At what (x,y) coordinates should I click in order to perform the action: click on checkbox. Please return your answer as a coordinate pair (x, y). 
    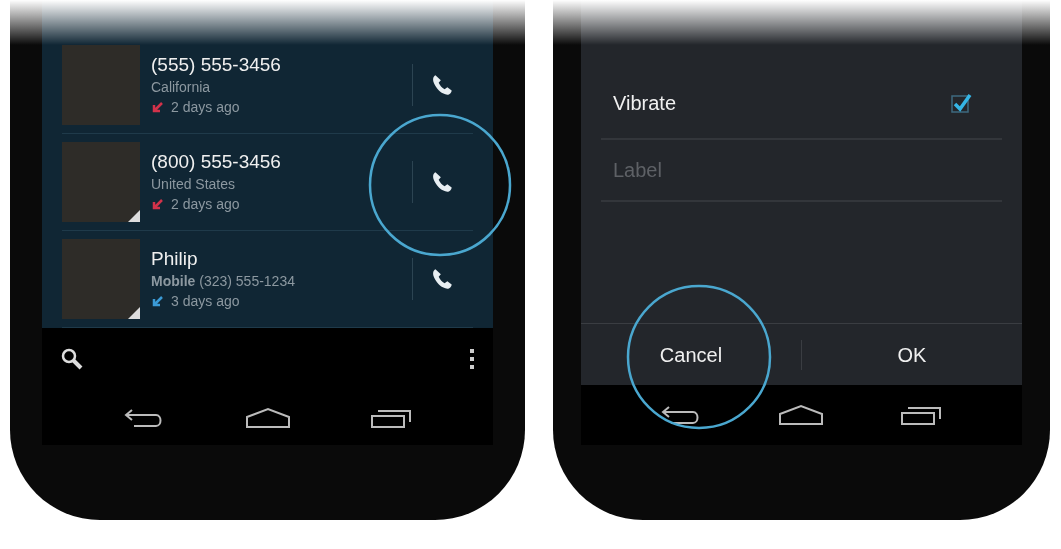
    Looking at the image, I should click on (961, 103).